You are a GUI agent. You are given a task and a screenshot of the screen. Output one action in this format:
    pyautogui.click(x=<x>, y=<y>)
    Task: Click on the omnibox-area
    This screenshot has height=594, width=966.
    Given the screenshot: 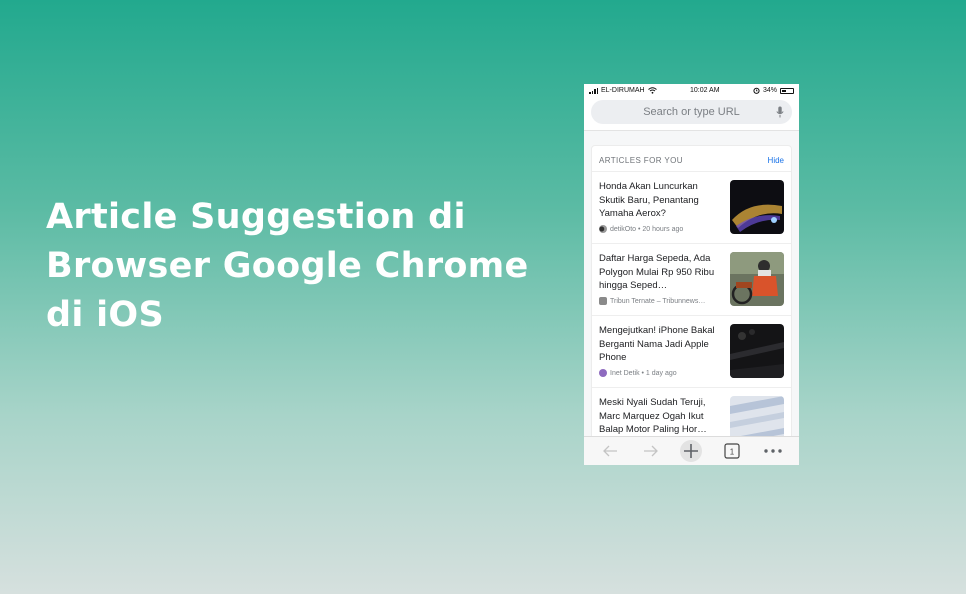 What is the action you would take?
    pyautogui.click(x=691, y=114)
    